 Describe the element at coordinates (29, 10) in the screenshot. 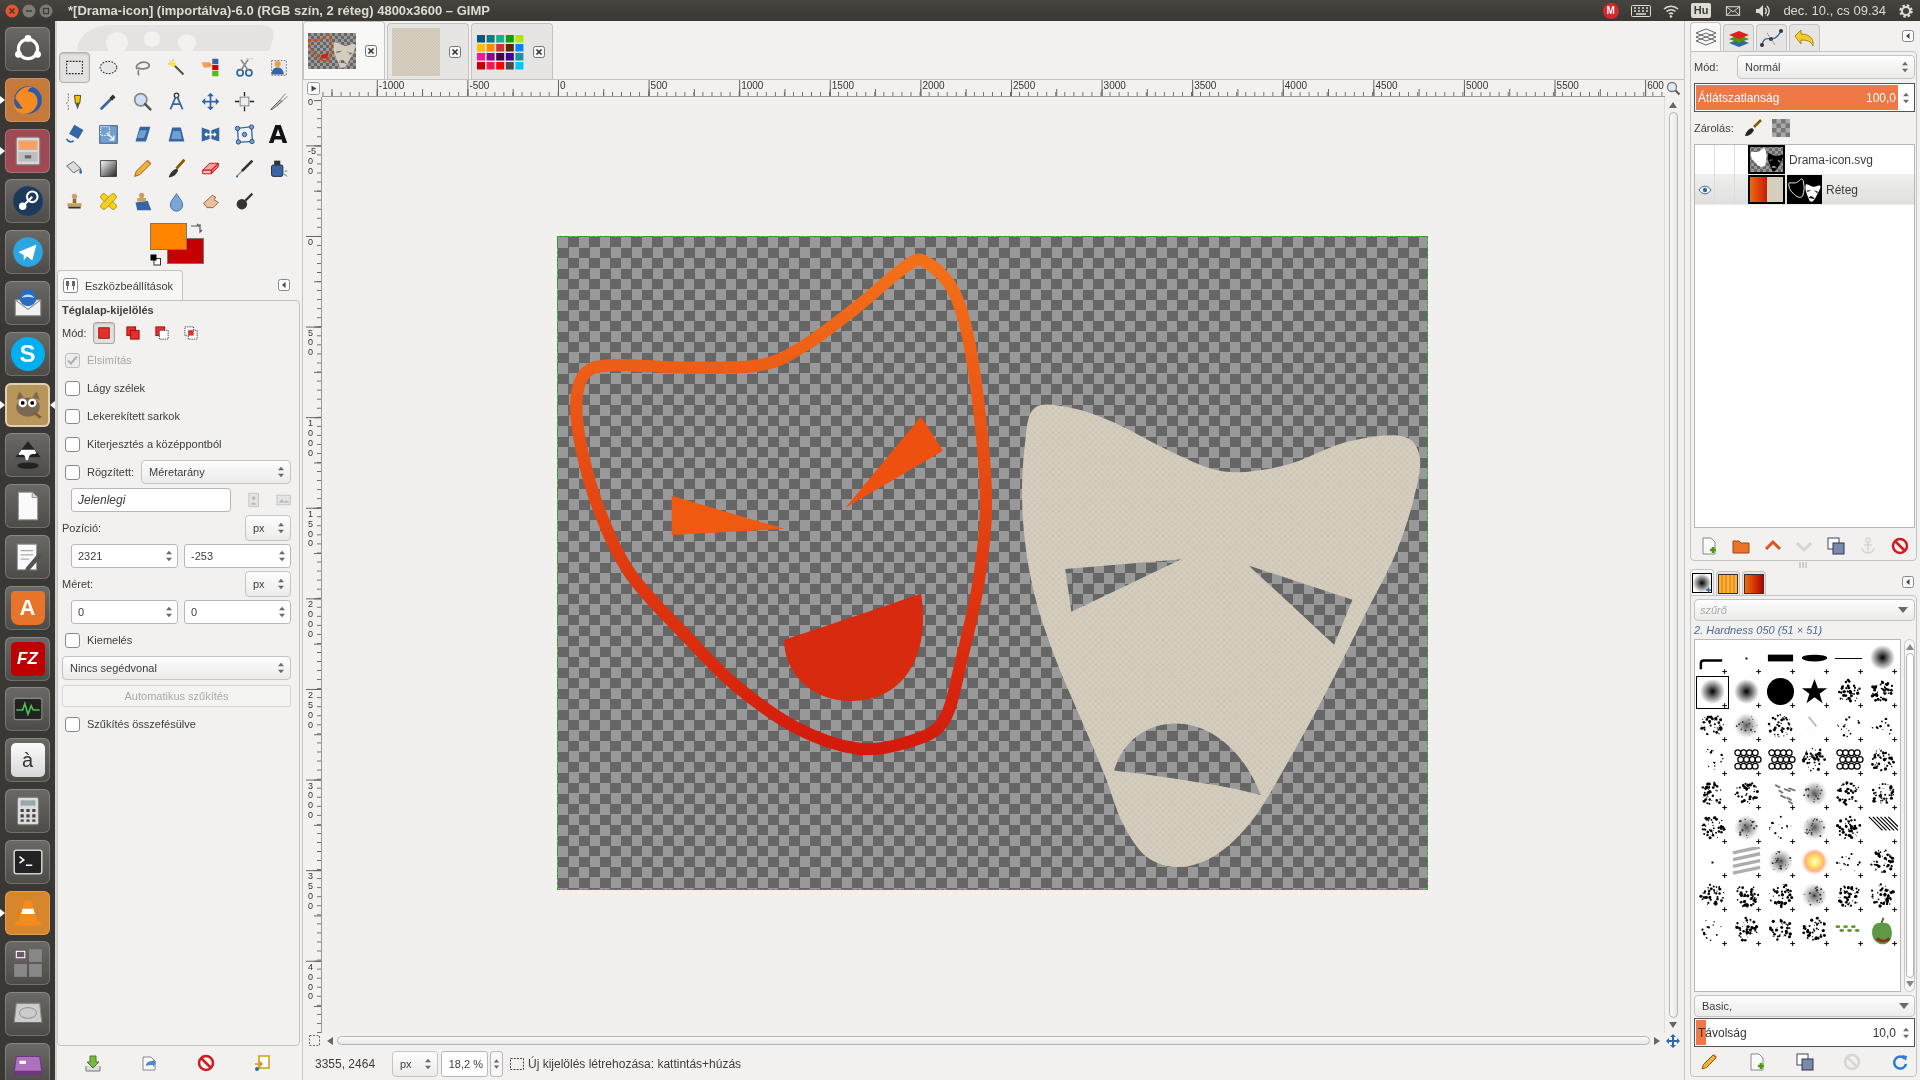

I see `minimize-icon` at that location.